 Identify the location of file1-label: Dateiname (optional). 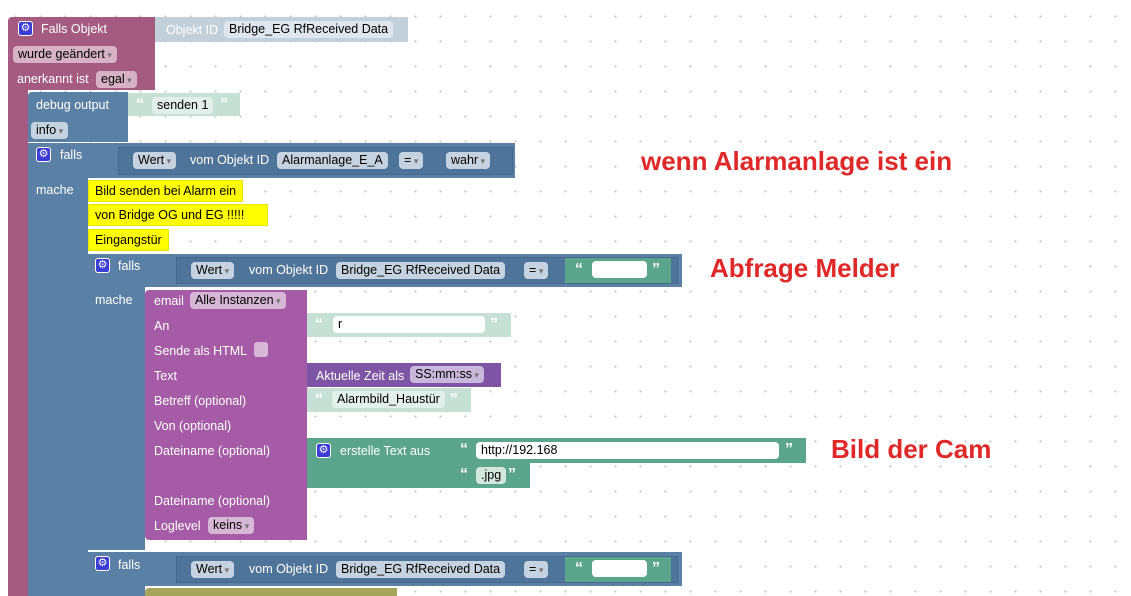
(212, 451).